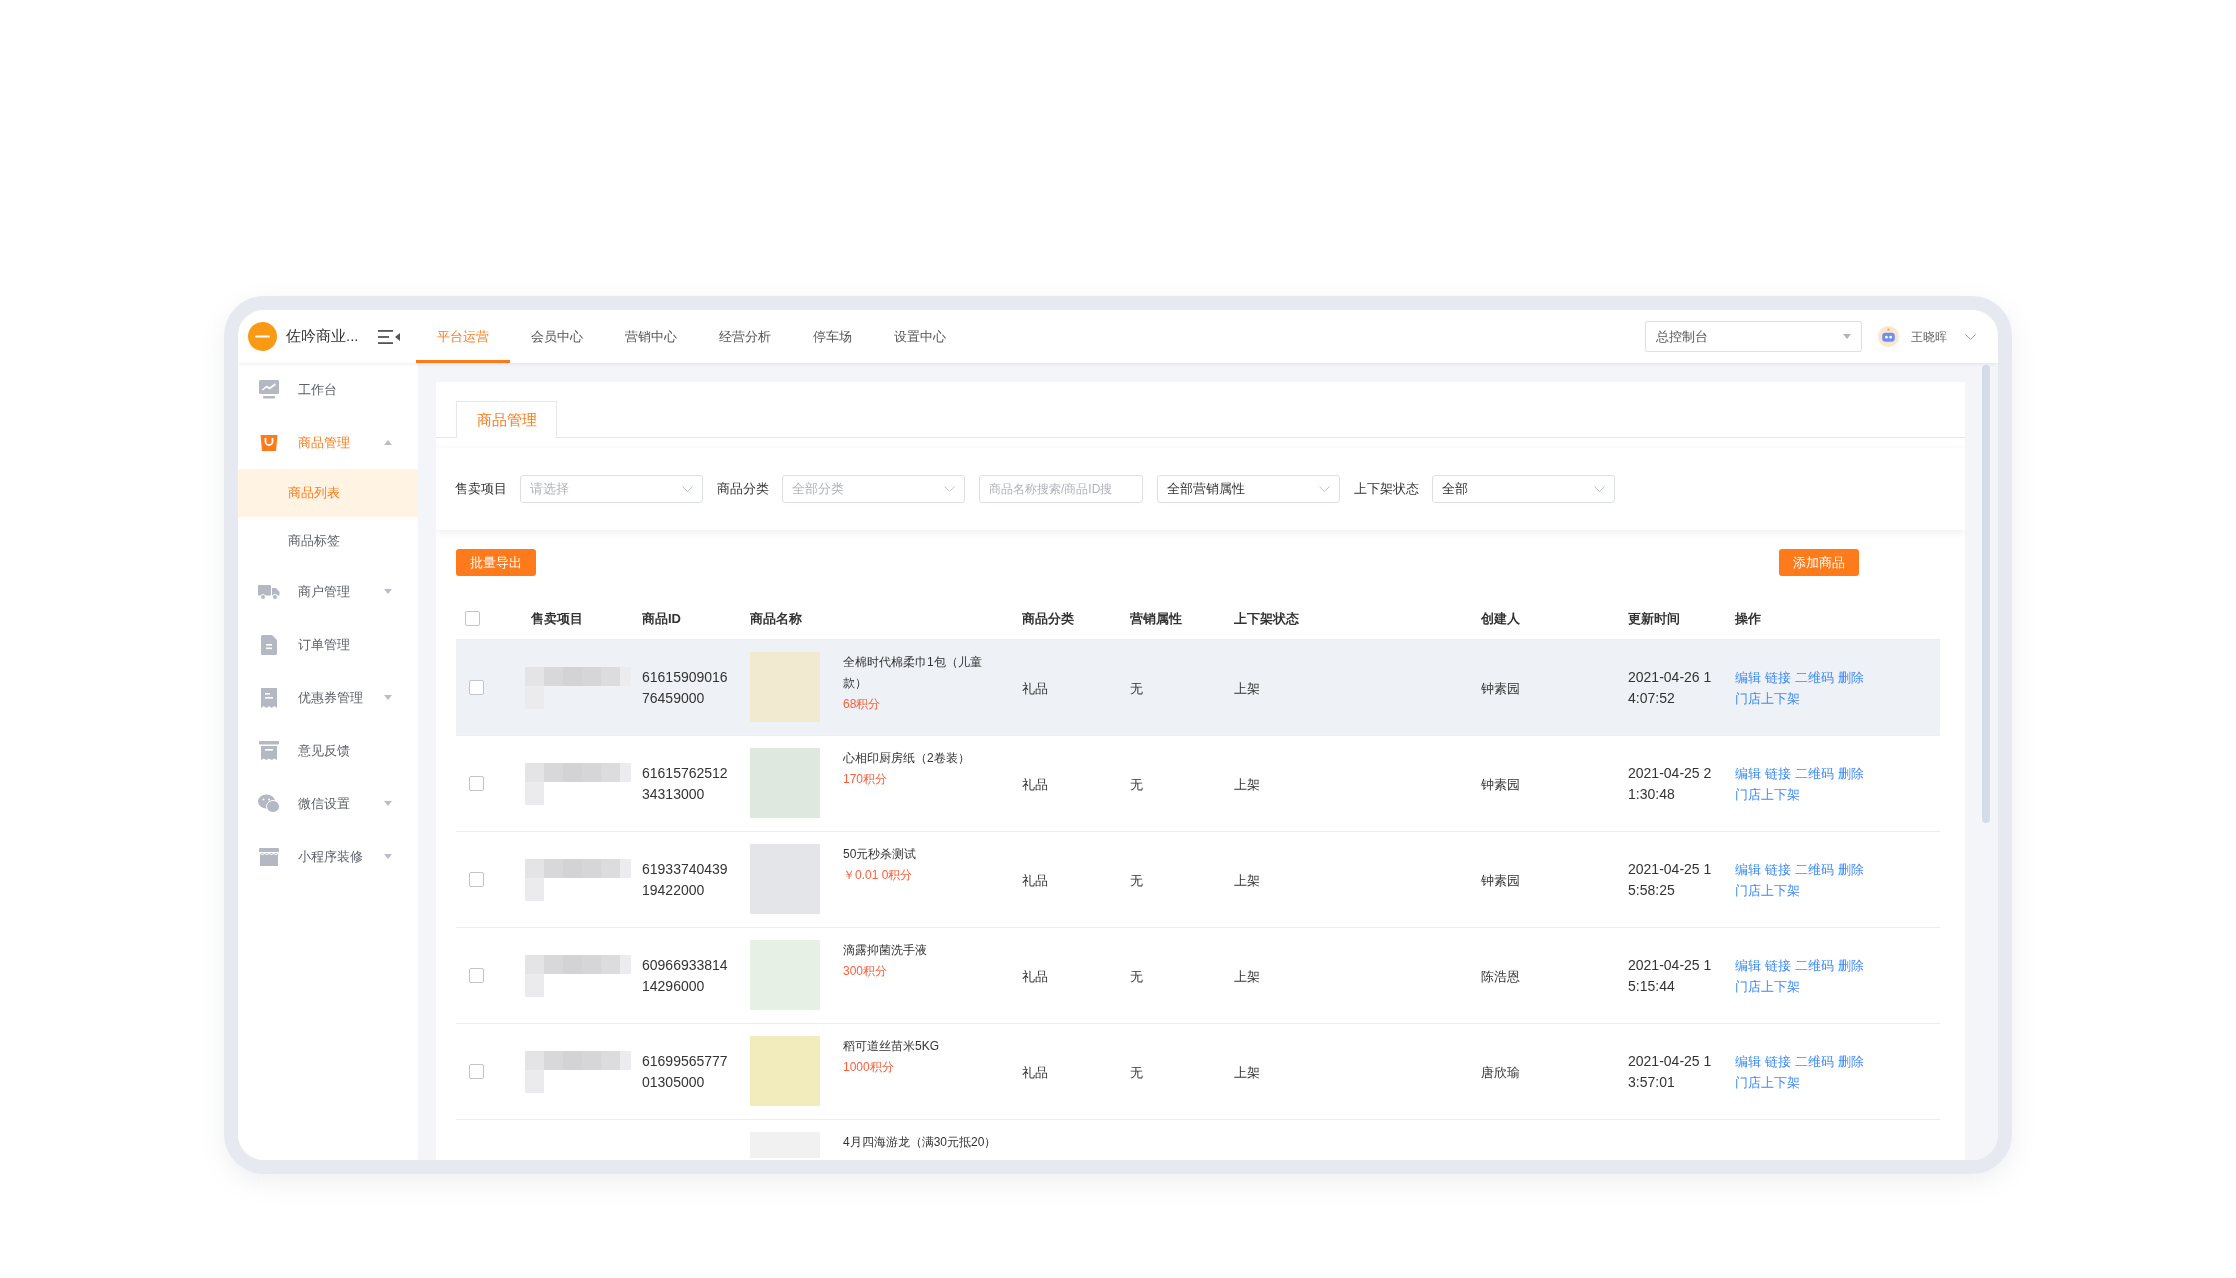 The height and width of the screenshot is (1278, 2236). What do you see at coordinates (496, 562) in the screenshot?
I see `export-button: 批量导出` at bounding box center [496, 562].